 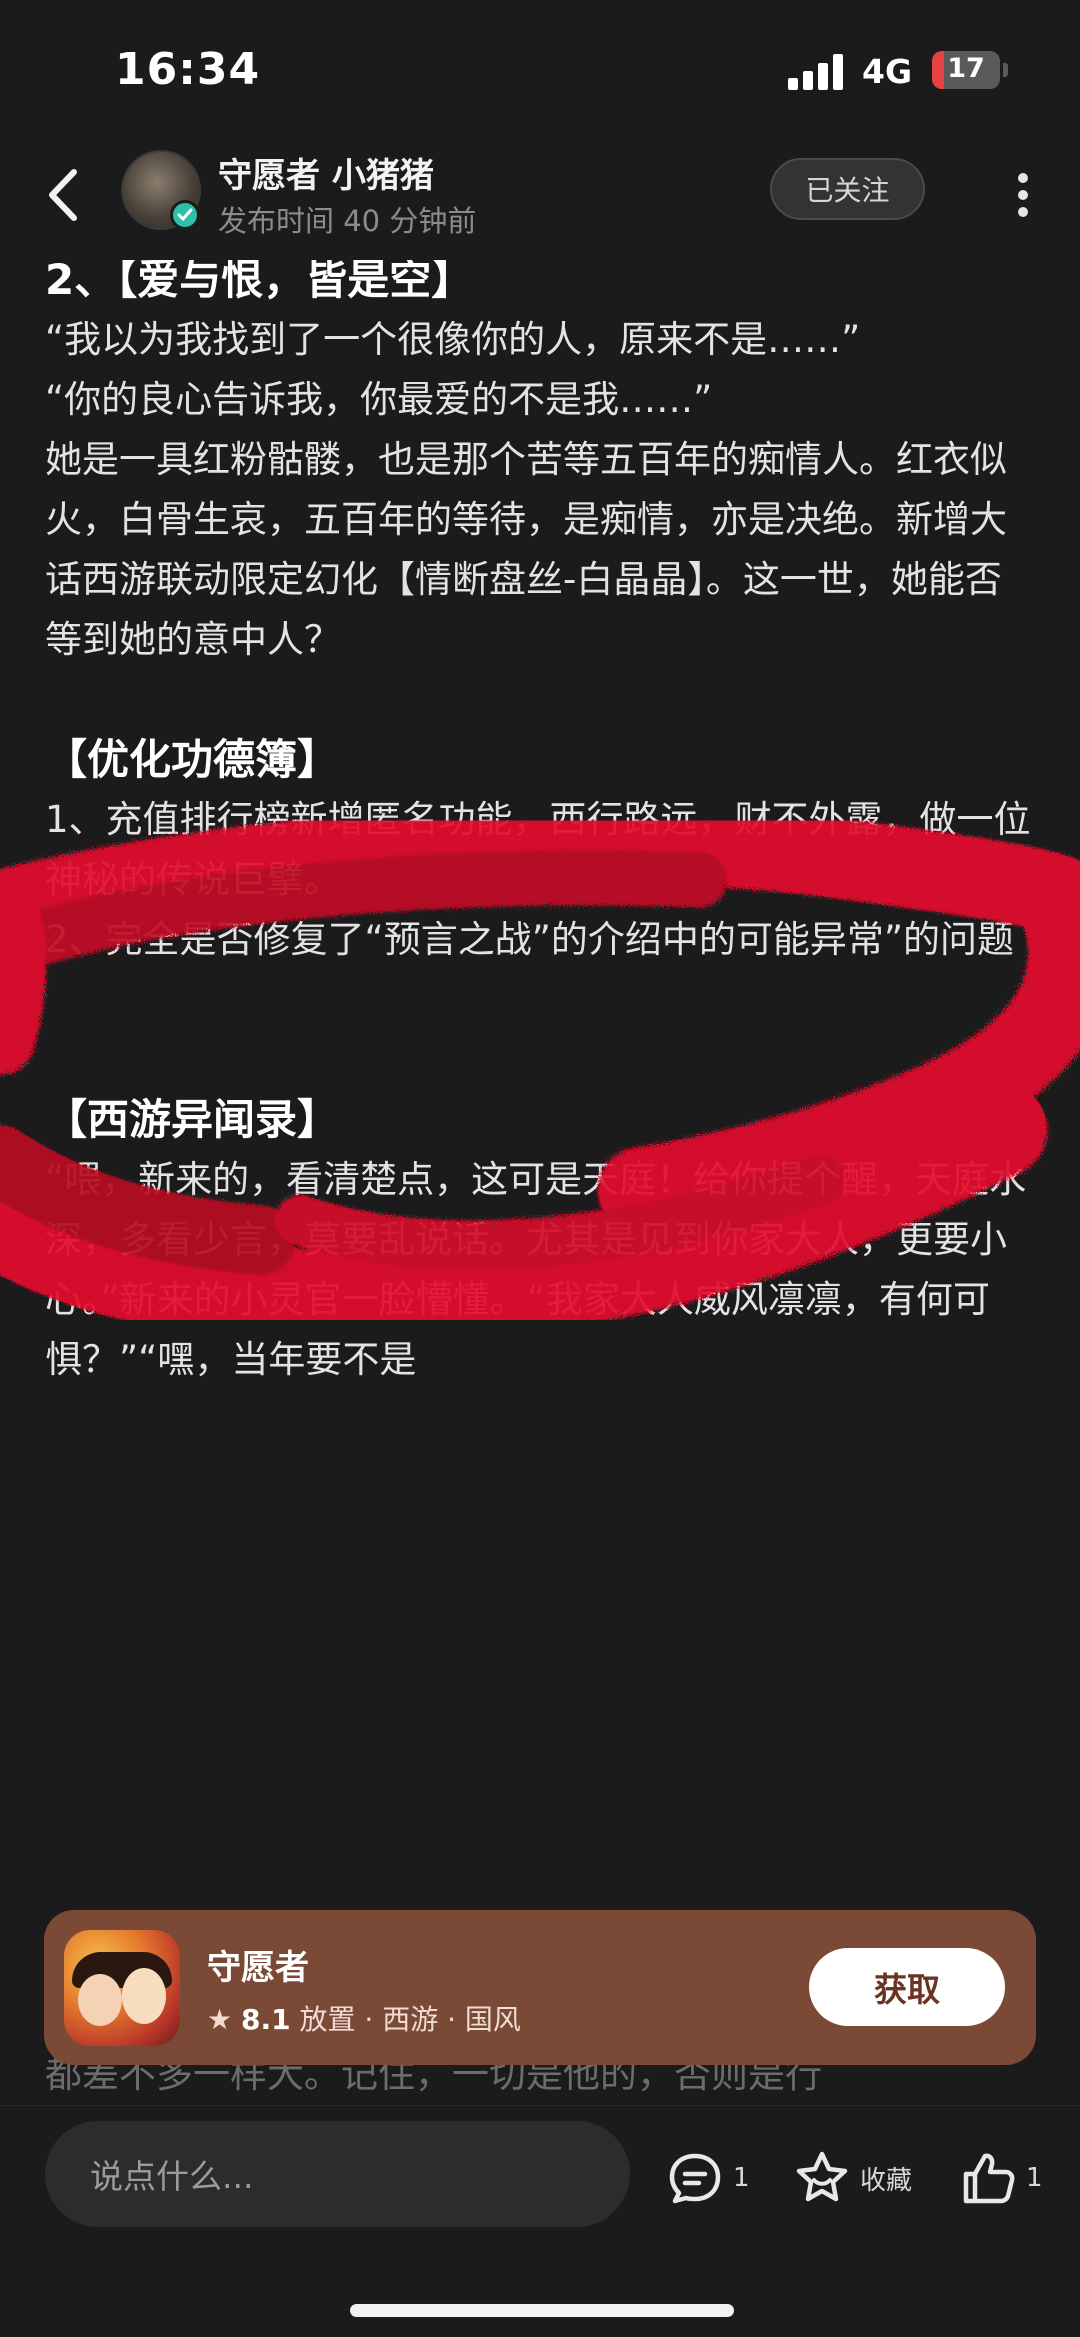 What do you see at coordinates (1005, 70) in the screenshot?
I see `battery-tip` at bounding box center [1005, 70].